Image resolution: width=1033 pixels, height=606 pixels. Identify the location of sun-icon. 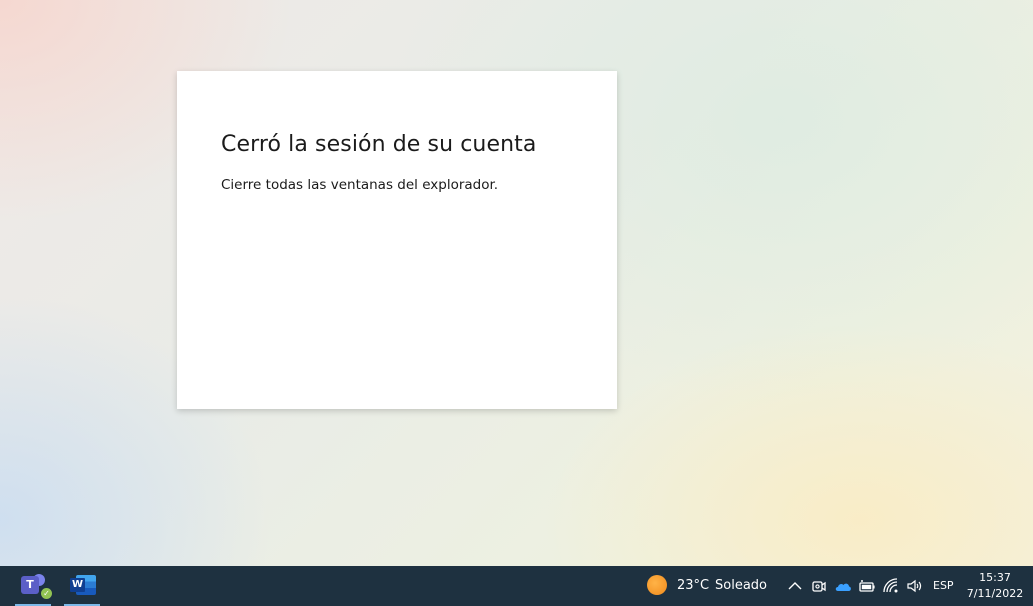
(657, 585).